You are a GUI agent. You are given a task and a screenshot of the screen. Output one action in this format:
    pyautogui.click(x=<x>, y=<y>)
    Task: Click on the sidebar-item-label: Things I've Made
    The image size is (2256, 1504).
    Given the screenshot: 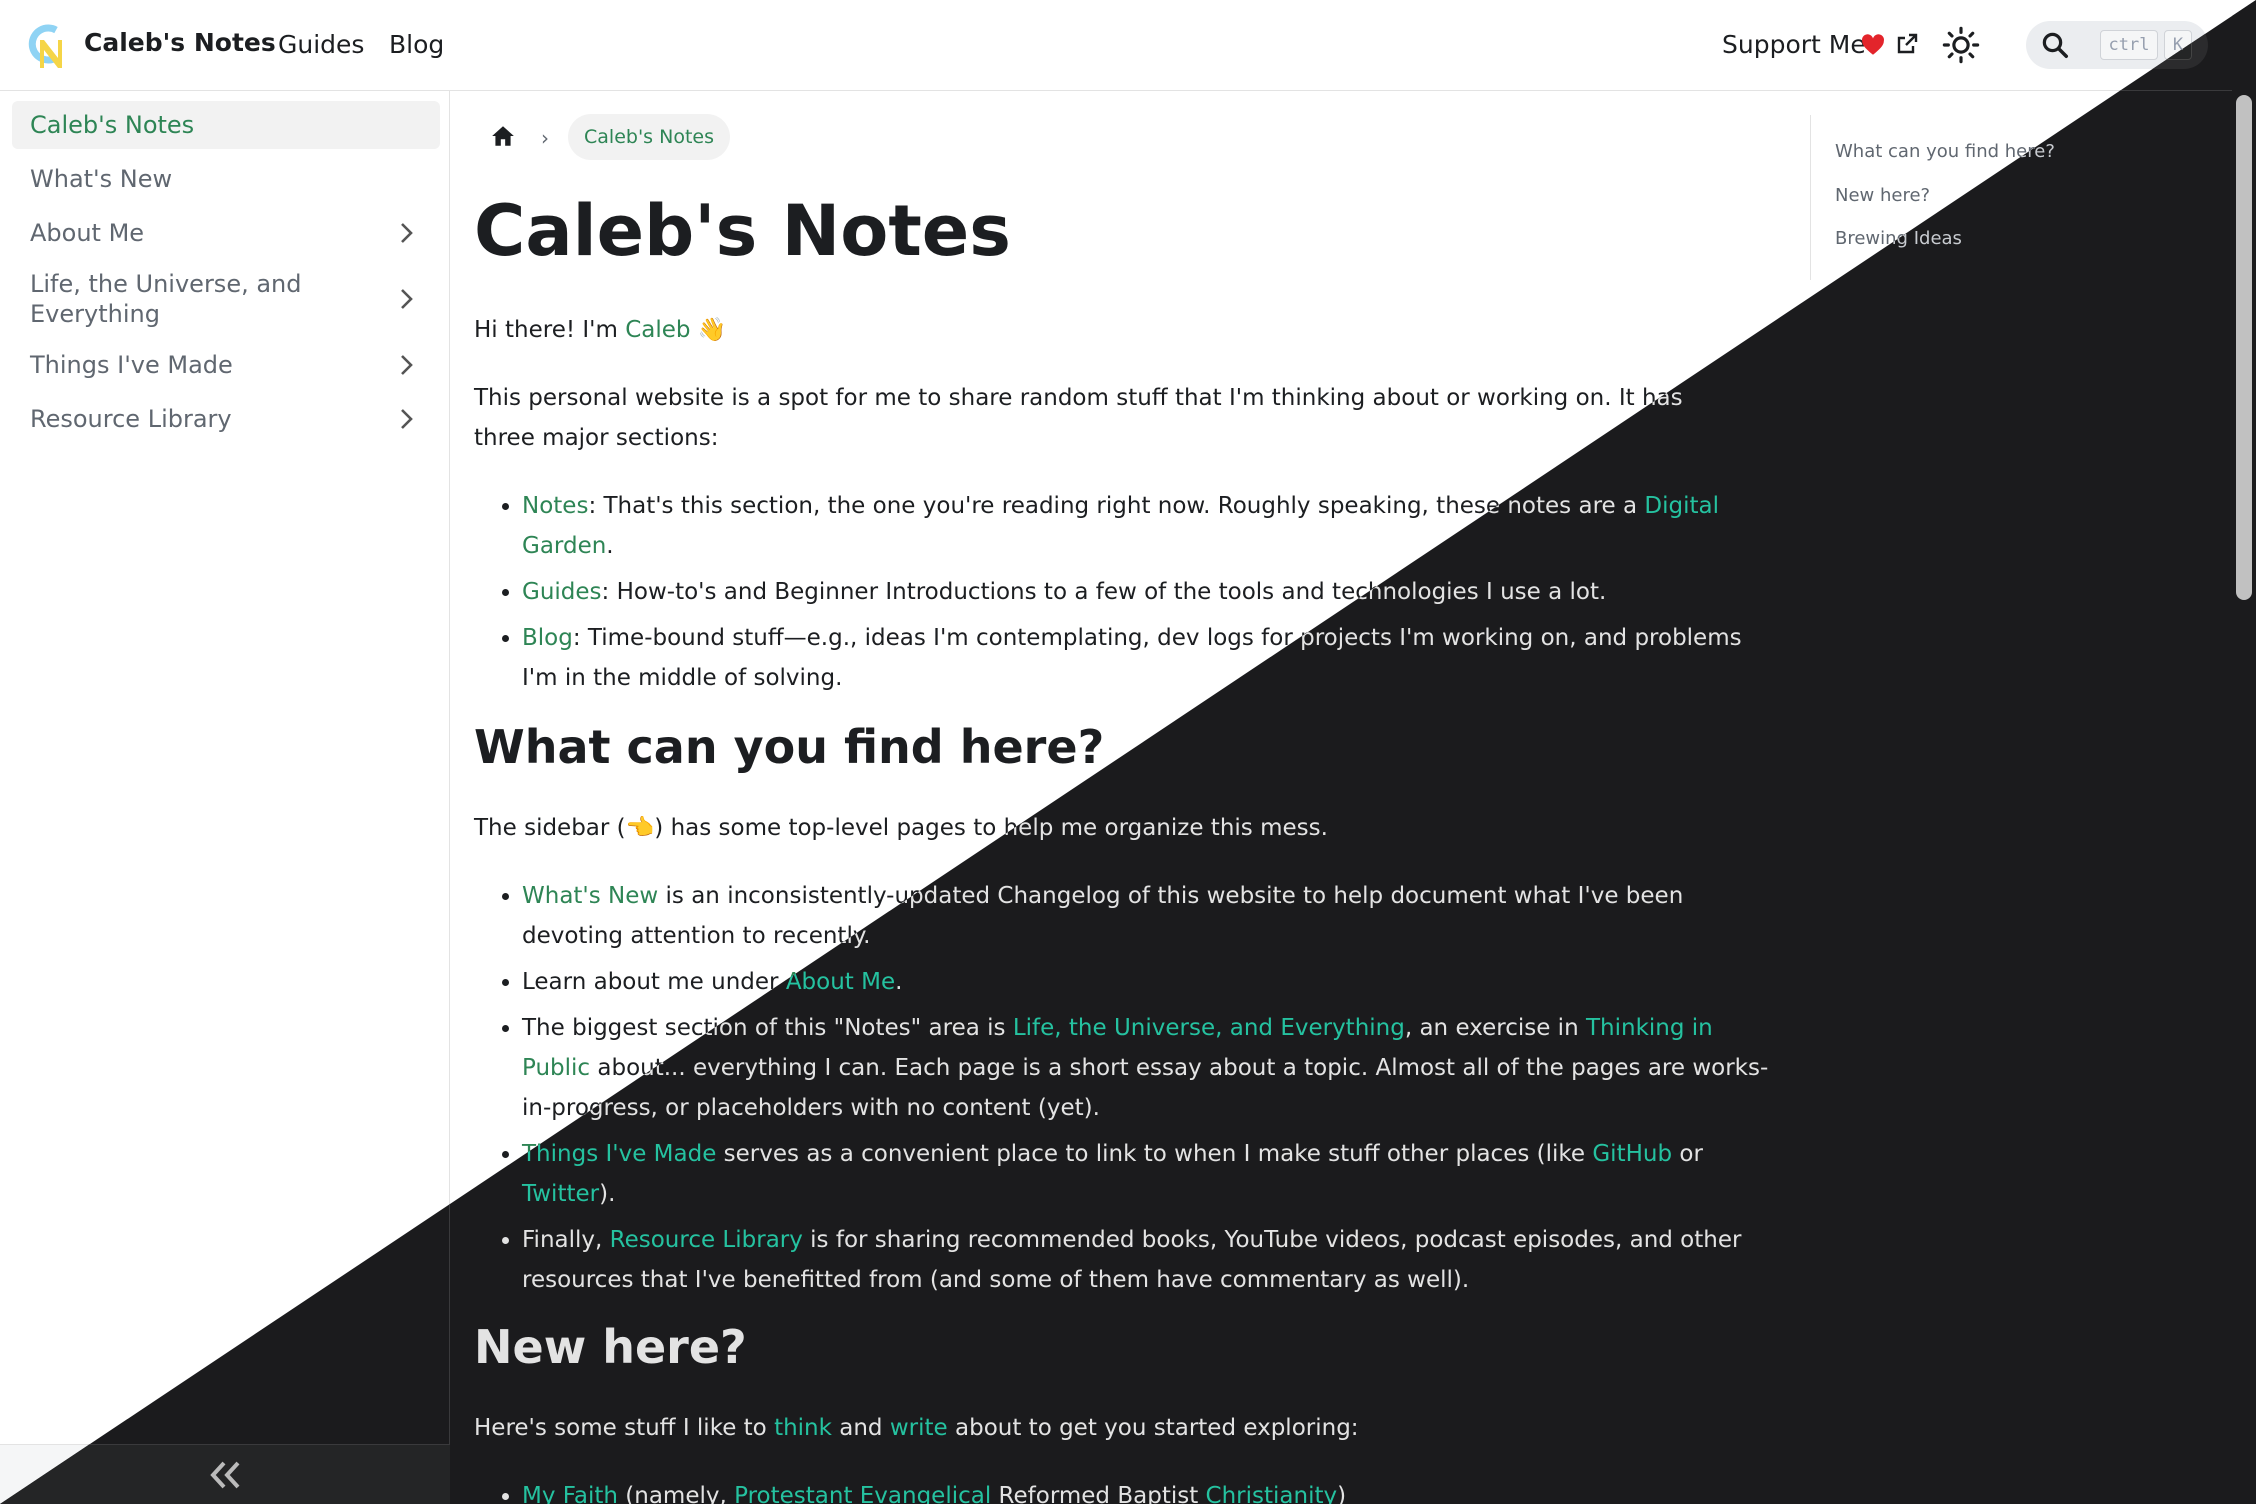 What is the action you would take?
    pyautogui.click(x=131, y=365)
    